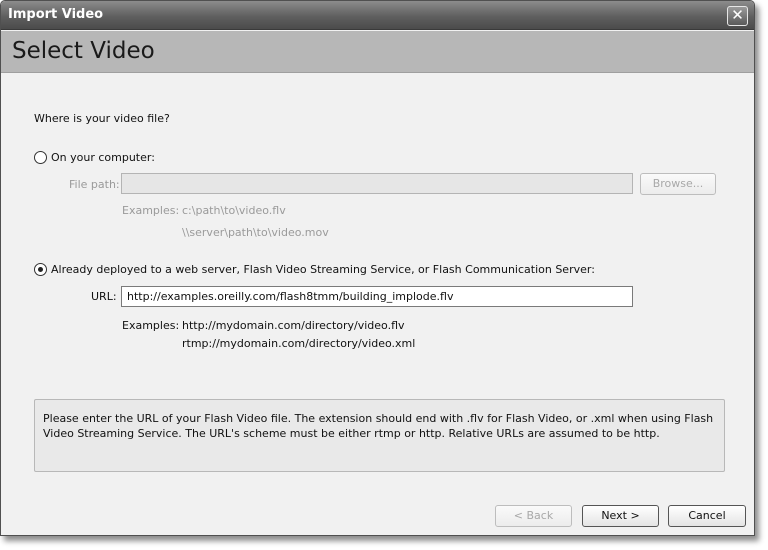 The height and width of the screenshot is (550, 768). Describe the element at coordinates (377, 183) in the screenshot. I see `file-path-input` at that location.